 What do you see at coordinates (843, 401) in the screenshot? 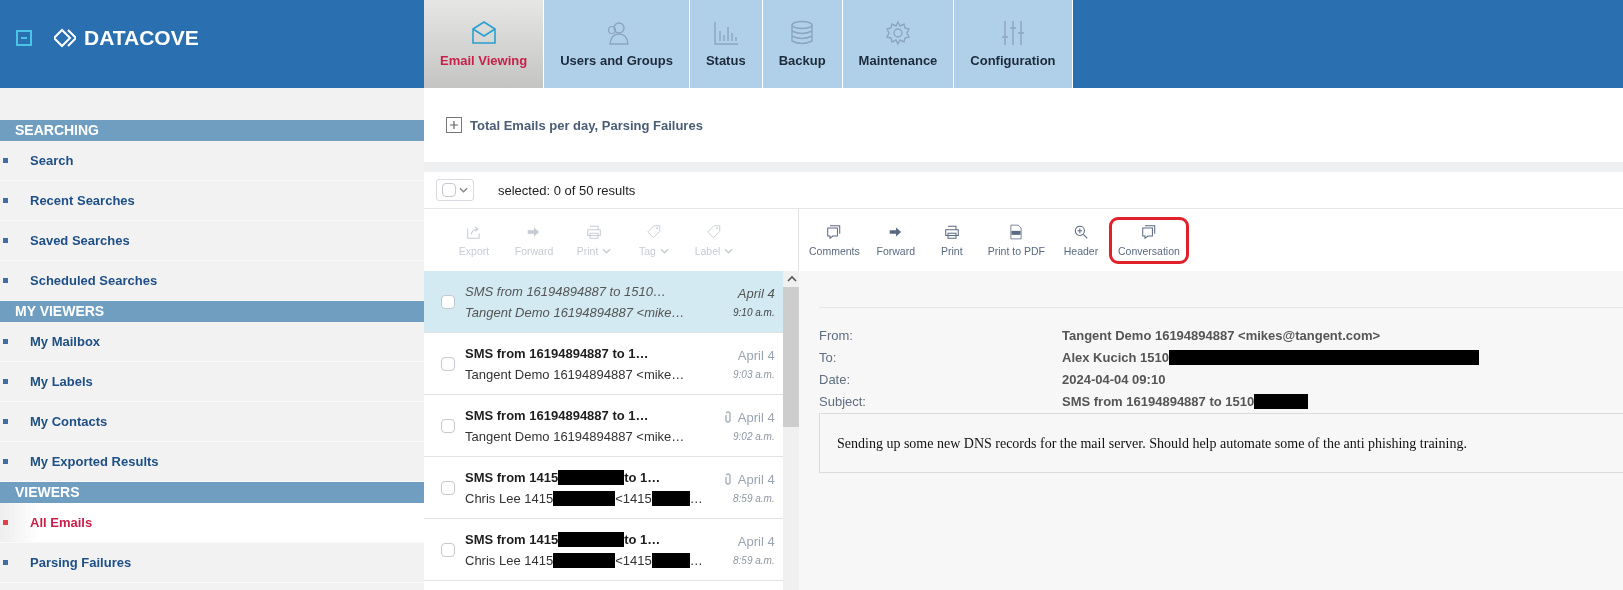
I see `header-label: Subject:` at bounding box center [843, 401].